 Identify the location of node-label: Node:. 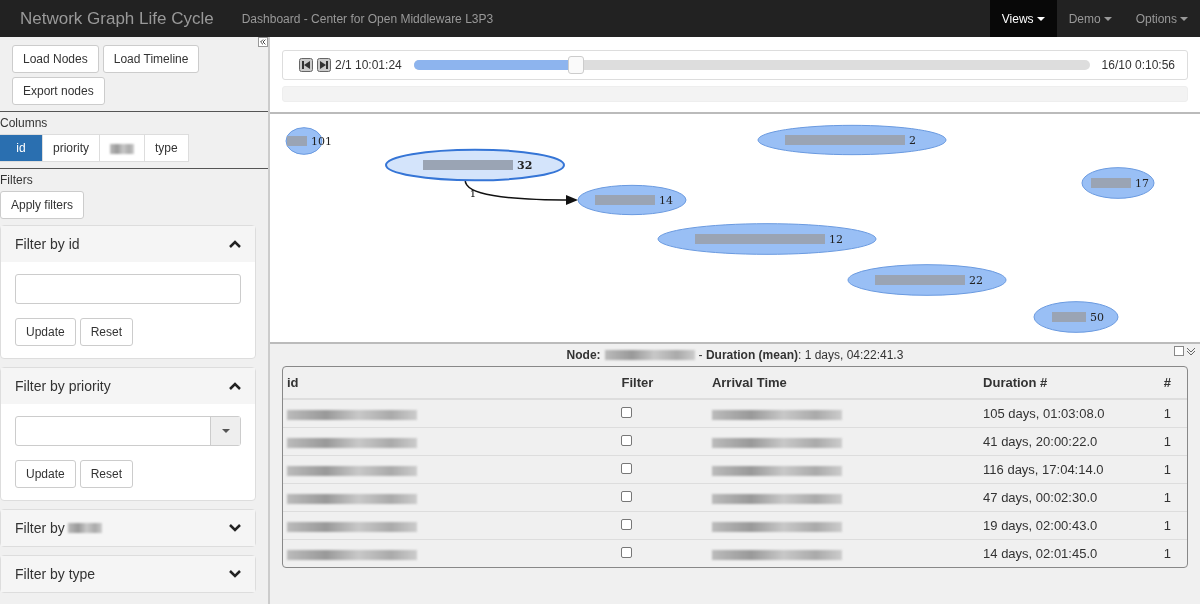
(583, 355).